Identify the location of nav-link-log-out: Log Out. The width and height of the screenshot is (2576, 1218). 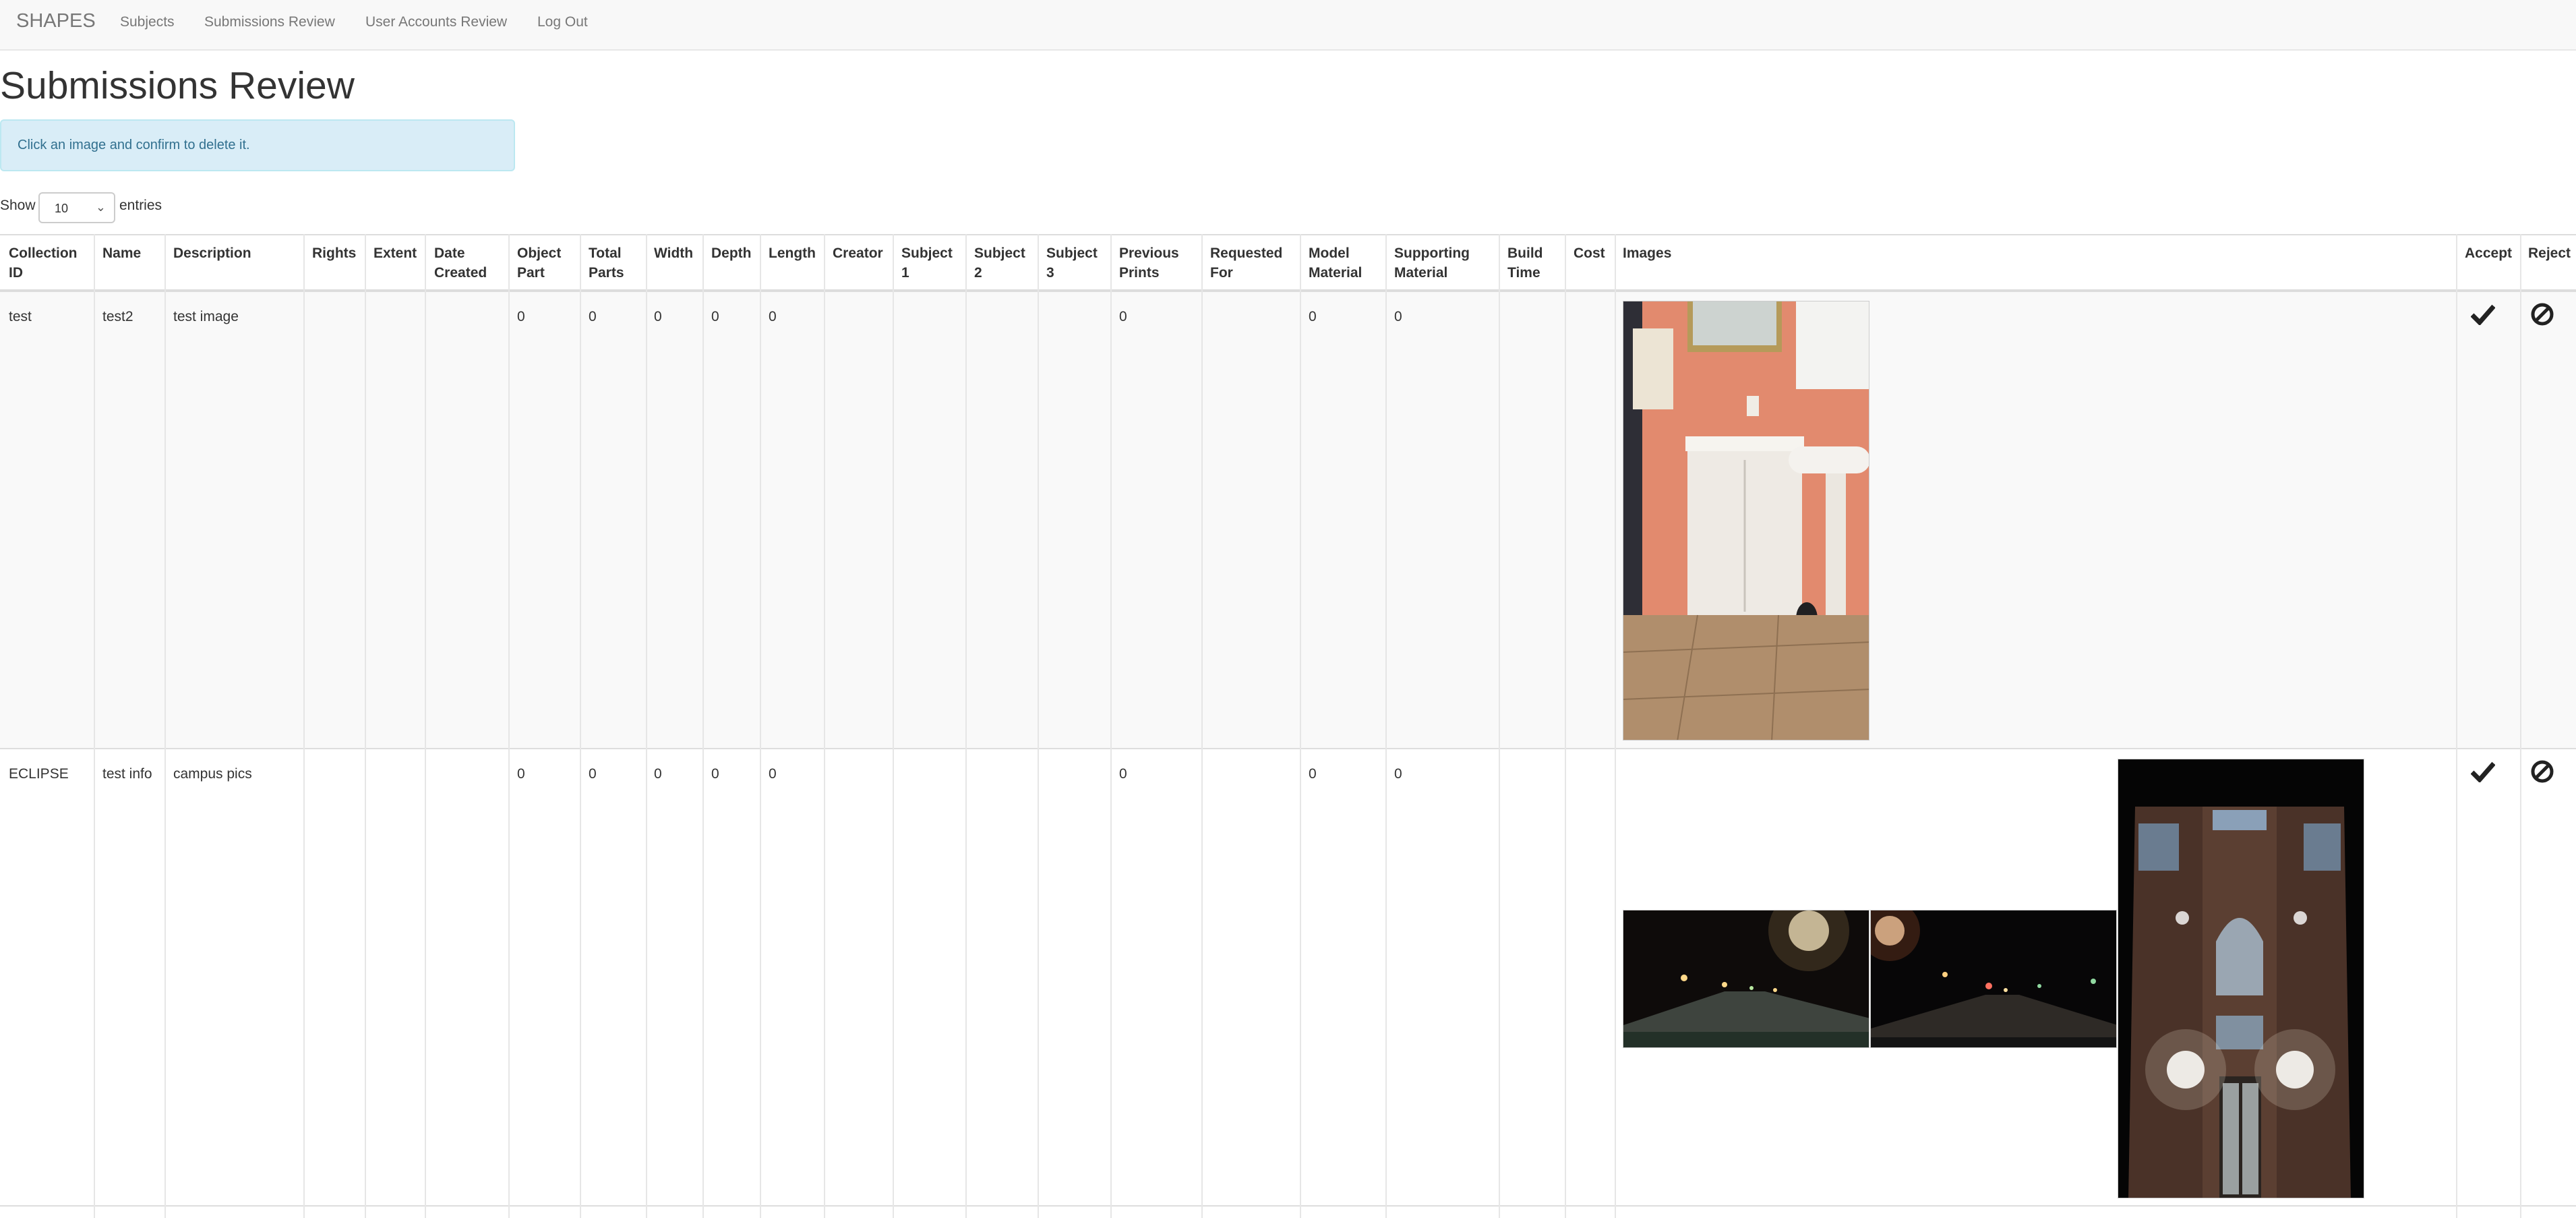
(562, 22).